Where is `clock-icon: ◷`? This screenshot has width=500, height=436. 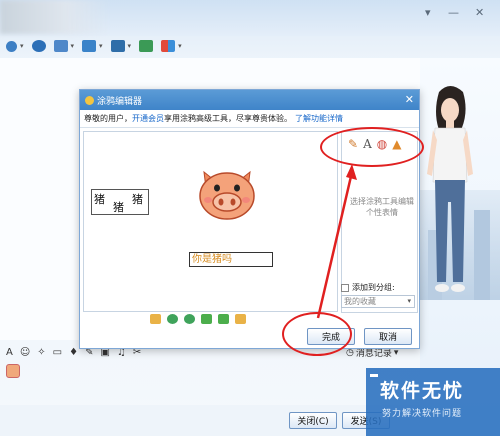 clock-icon: ◷ is located at coordinates (350, 352).